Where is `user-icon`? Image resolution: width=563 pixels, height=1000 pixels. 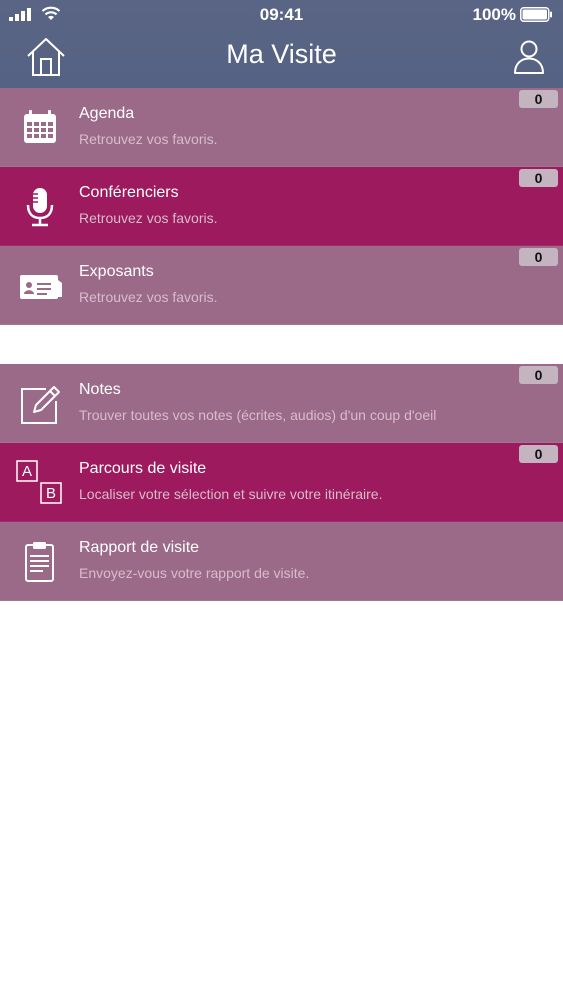
user-icon is located at coordinates (529, 57).